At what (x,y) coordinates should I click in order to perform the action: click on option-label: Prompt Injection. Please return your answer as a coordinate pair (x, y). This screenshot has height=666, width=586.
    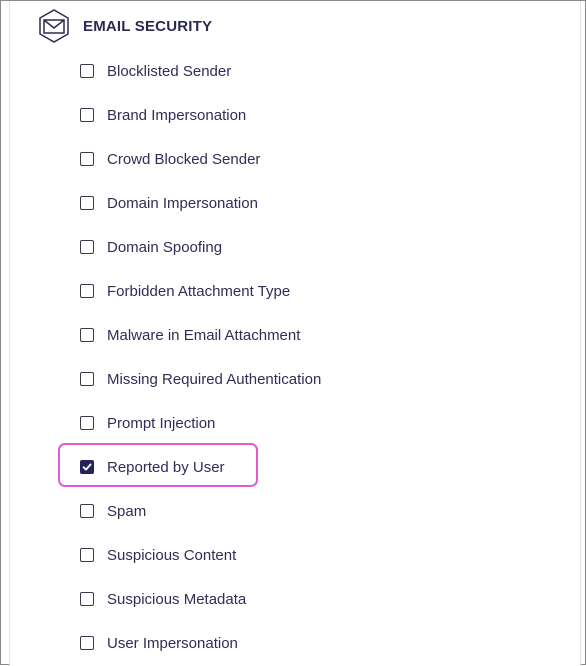
    Looking at the image, I should click on (161, 423).